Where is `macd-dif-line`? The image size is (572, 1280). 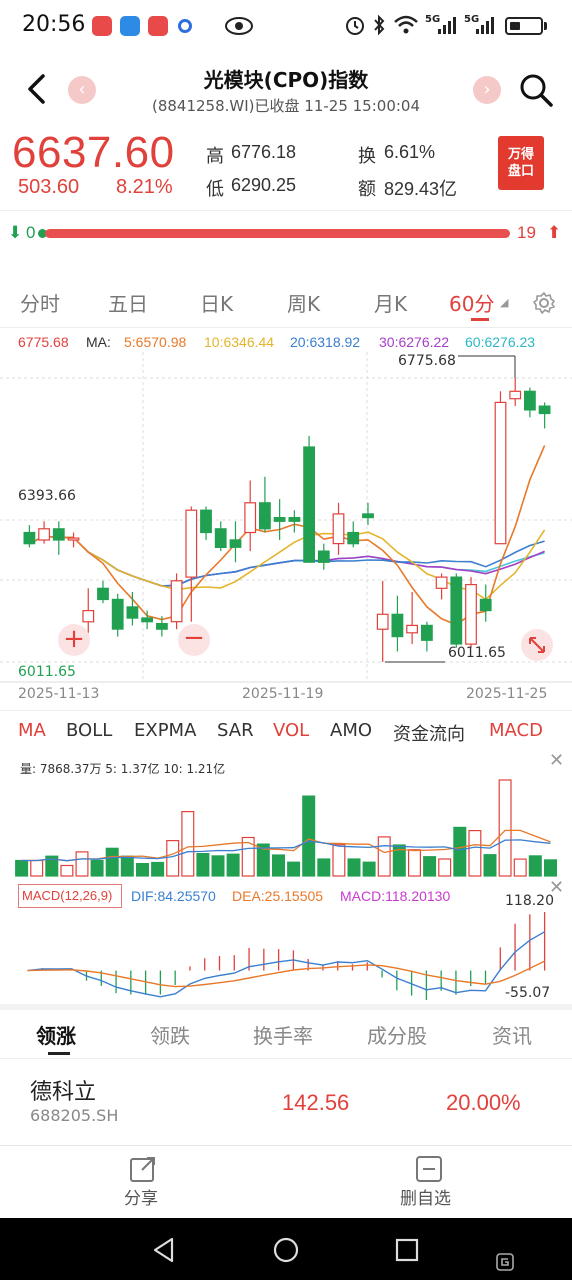 macd-dif-line is located at coordinates (286, 964).